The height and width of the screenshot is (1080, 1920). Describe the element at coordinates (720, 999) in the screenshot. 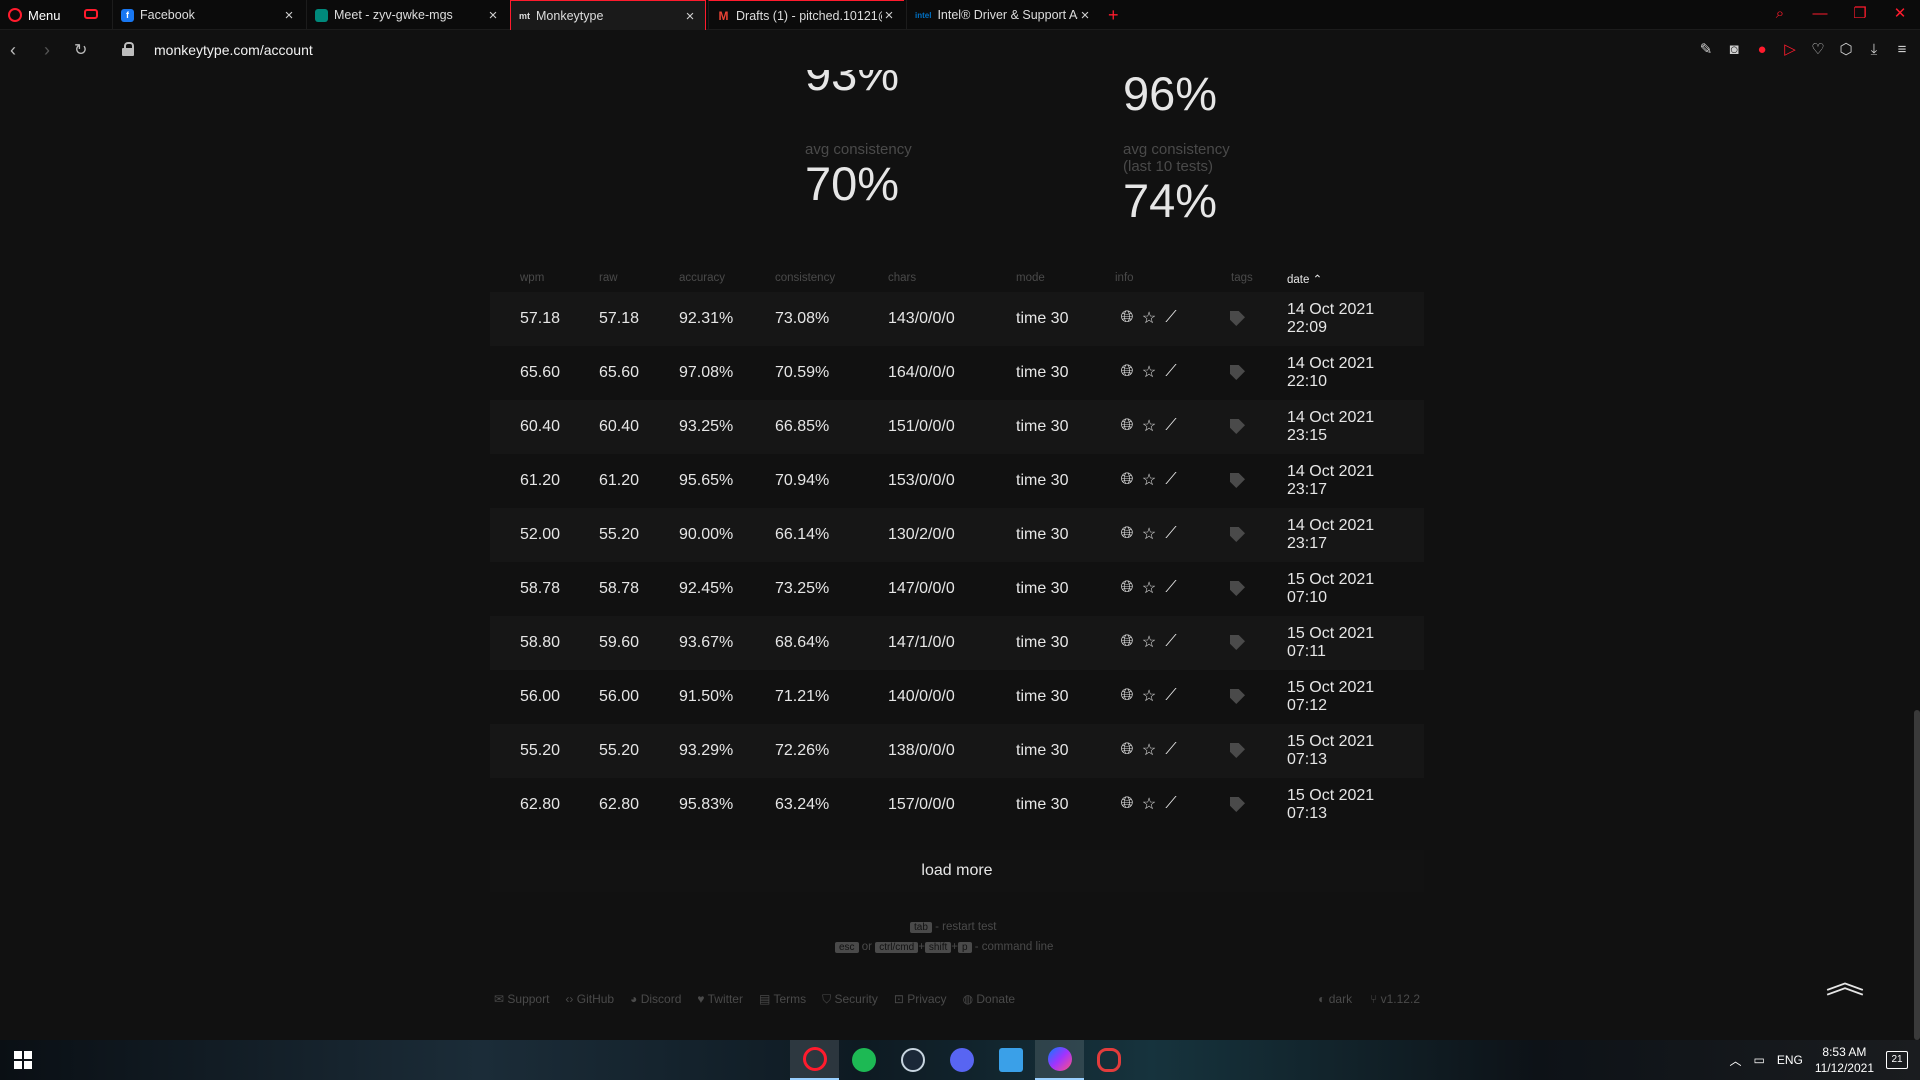

I see `footer-twitter: ♥ Twitter` at that location.